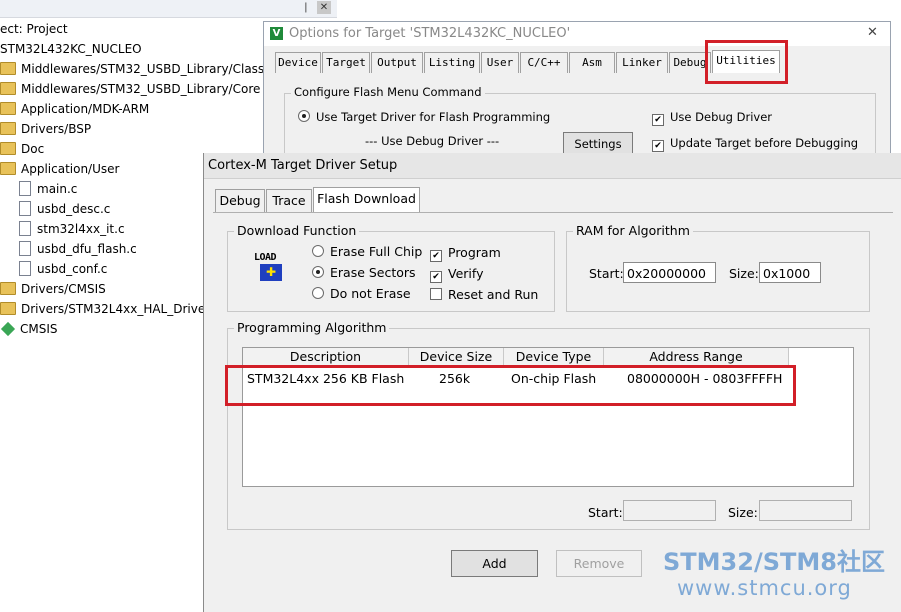 The width and height of the screenshot is (901, 612). I want to click on tree-folder: Doc, so click(22, 149).